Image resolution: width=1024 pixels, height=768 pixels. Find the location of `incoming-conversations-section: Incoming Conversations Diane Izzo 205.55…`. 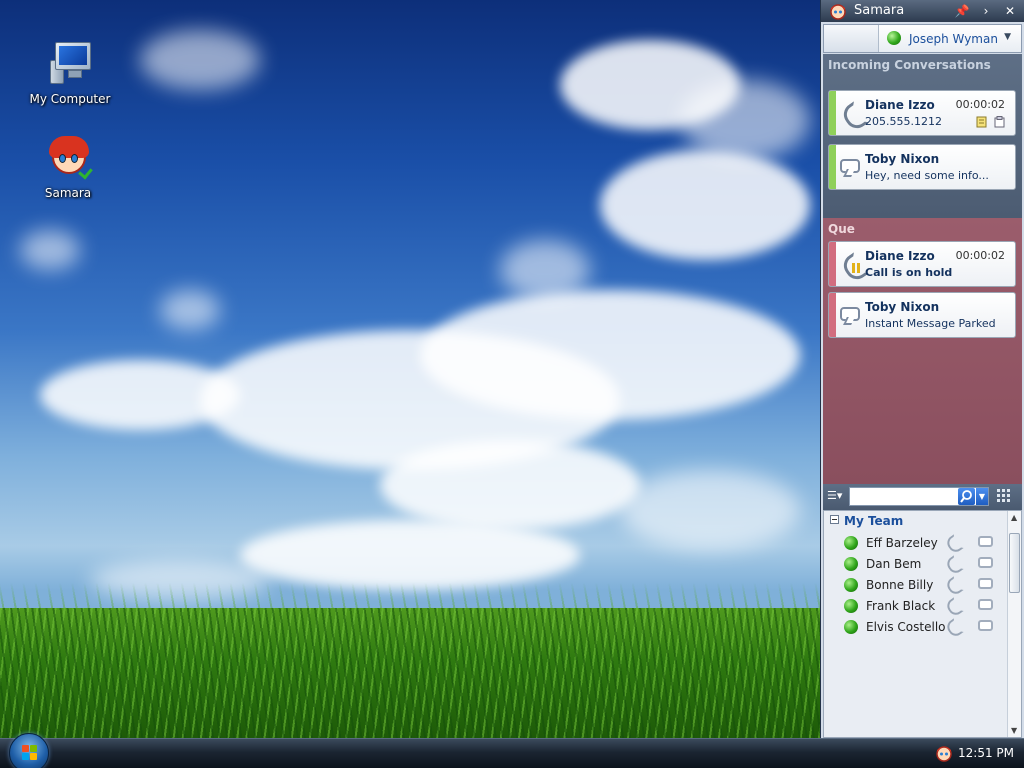

incoming-conversations-section: Incoming Conversations Diane Izzo 205.55… is located at coordinates (922, 136).